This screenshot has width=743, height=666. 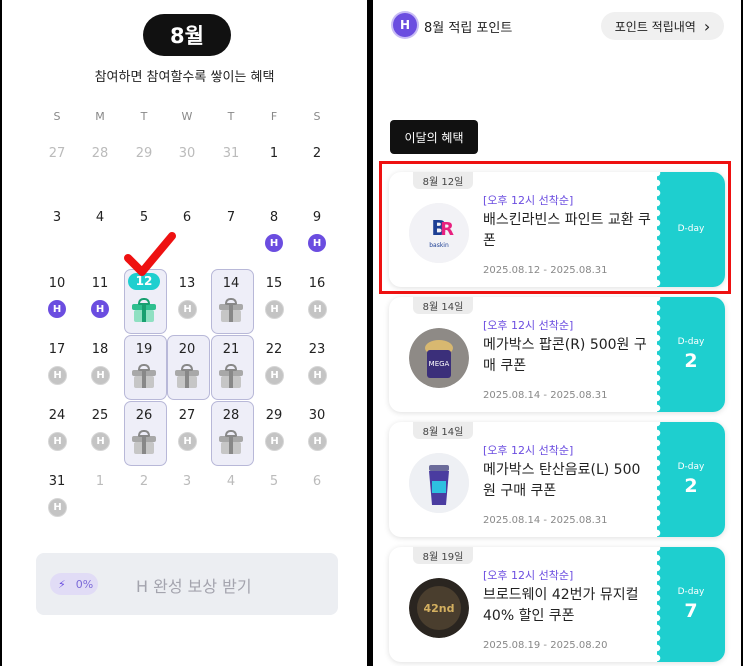 What do you see at coordinates (274, 349) in the screenshot?
I see `calendar-day: 22` at bounding box center [274, 349].